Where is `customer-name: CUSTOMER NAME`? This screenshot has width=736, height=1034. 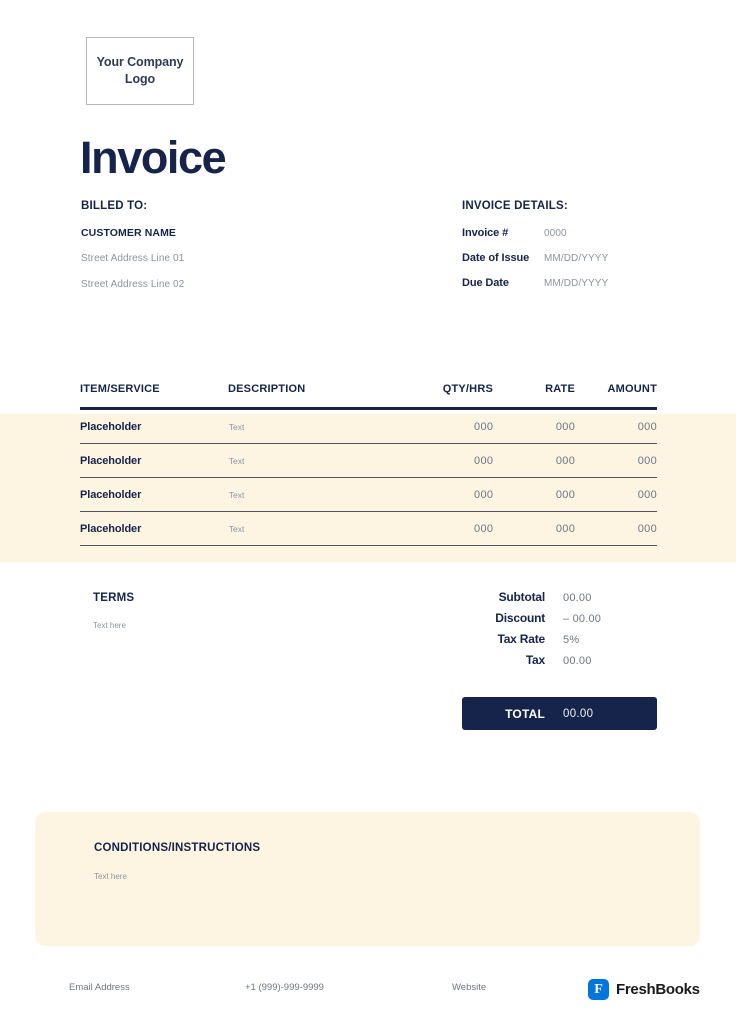
customer-name: CUSTOMER NAME is located at coordinates (129, 233).